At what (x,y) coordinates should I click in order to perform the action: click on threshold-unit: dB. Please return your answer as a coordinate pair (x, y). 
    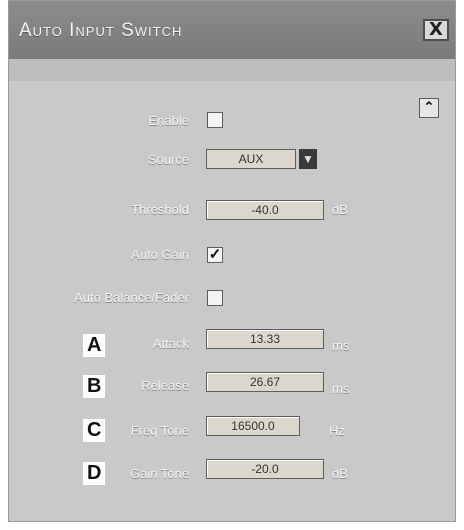
    Looking at the image, I should click on (340, 209).